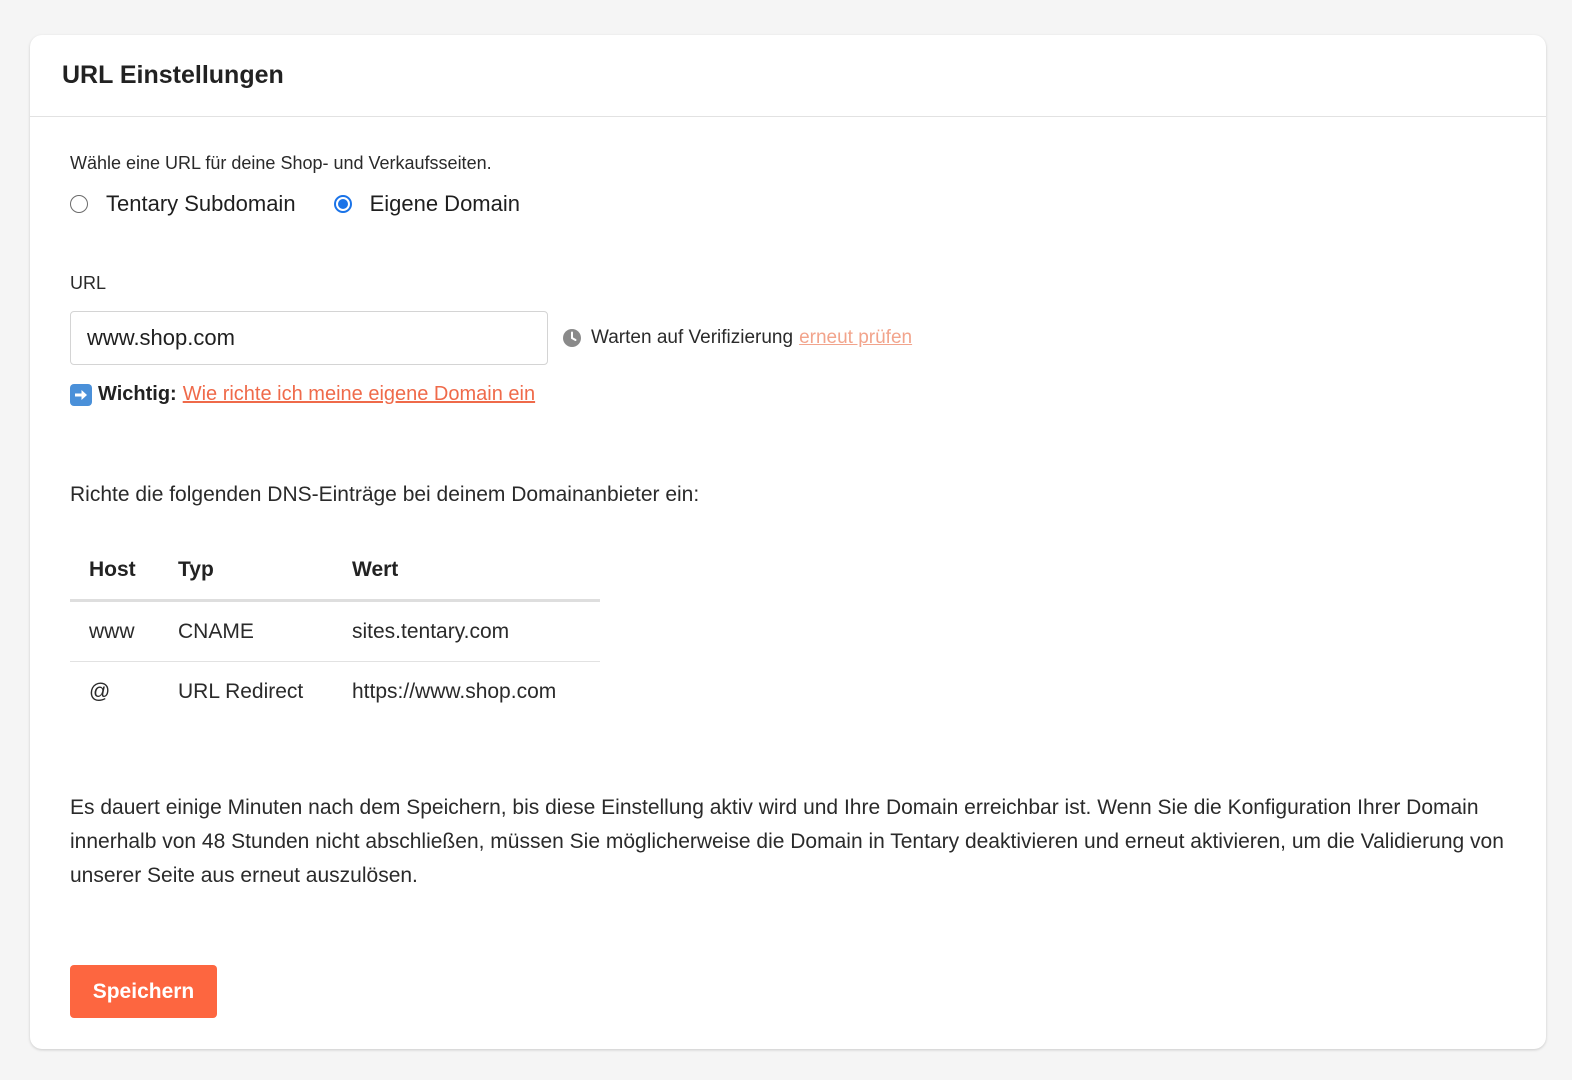  Describe the element at coordinates (788, 76) in the screenshot. I see `card-header: URL Einstellungen` at that location.